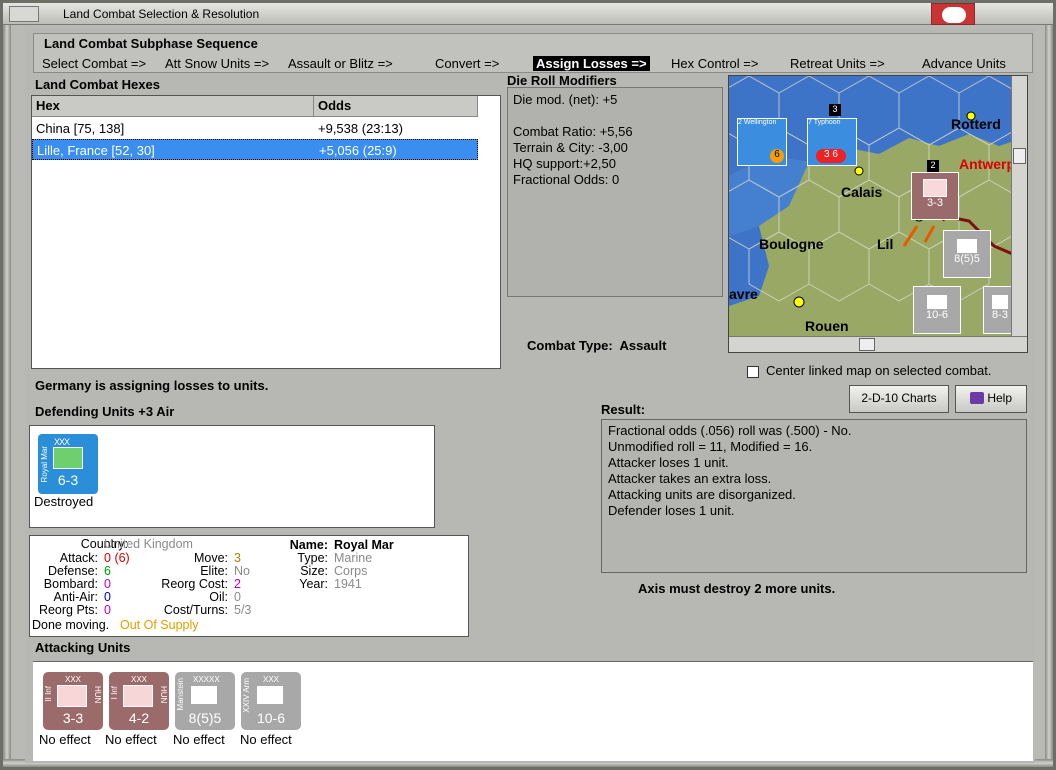 The image size is (1056, 770). What do you see at coordinates (777, 156) in the screenshot?
I see `unit-value: 6` at bounding box center [777, 156].